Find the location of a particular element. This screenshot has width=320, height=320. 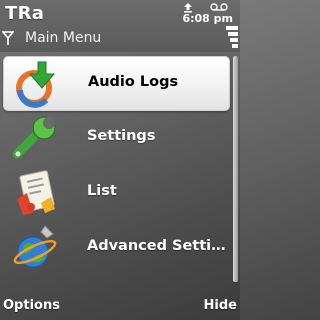

scrollbar-thumb is located at coordinates (235, 169).